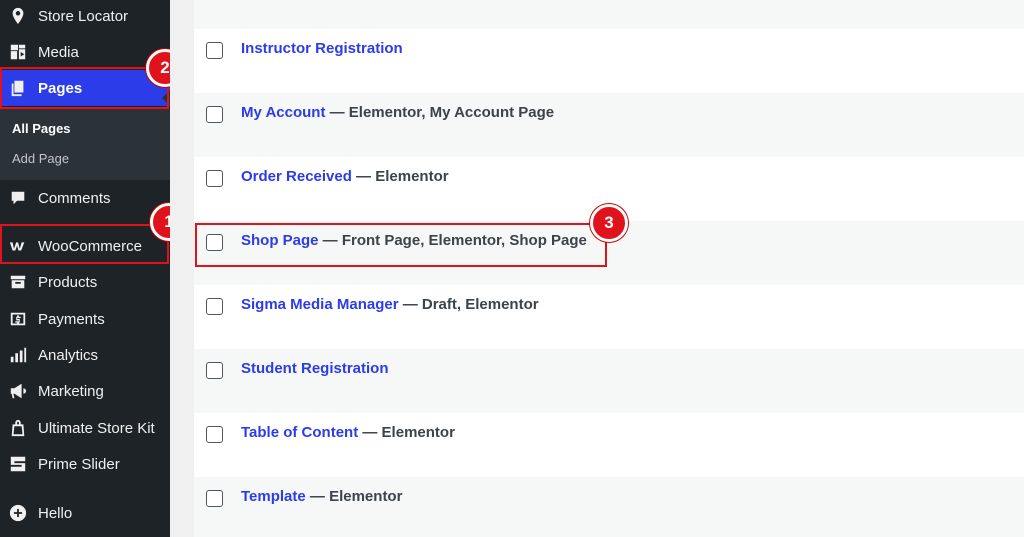 This screenshot has width=1024, height=537. I want to click on row-title-line: My Account — Elementor, My Account Page, so click(397, 112).